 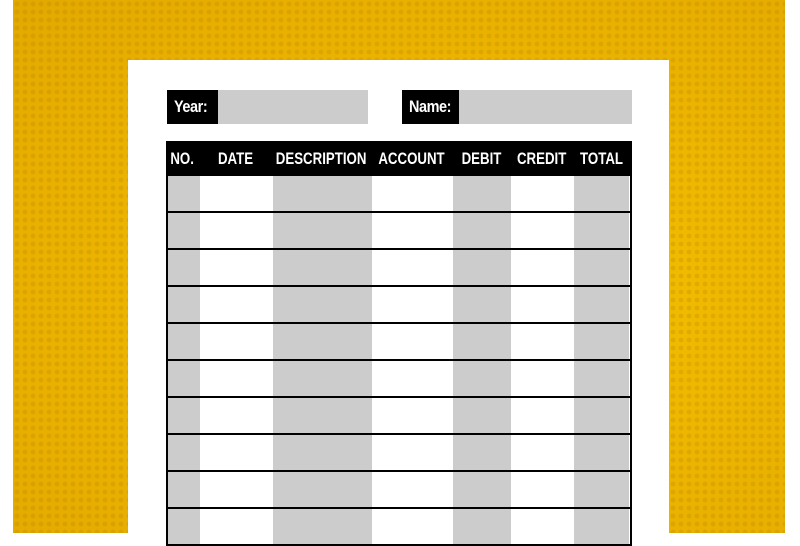 What do you see at coordinates (411, 158) in the screenshot?
I see `header-account: ACCOUNT` at bounding box center [411, 158].